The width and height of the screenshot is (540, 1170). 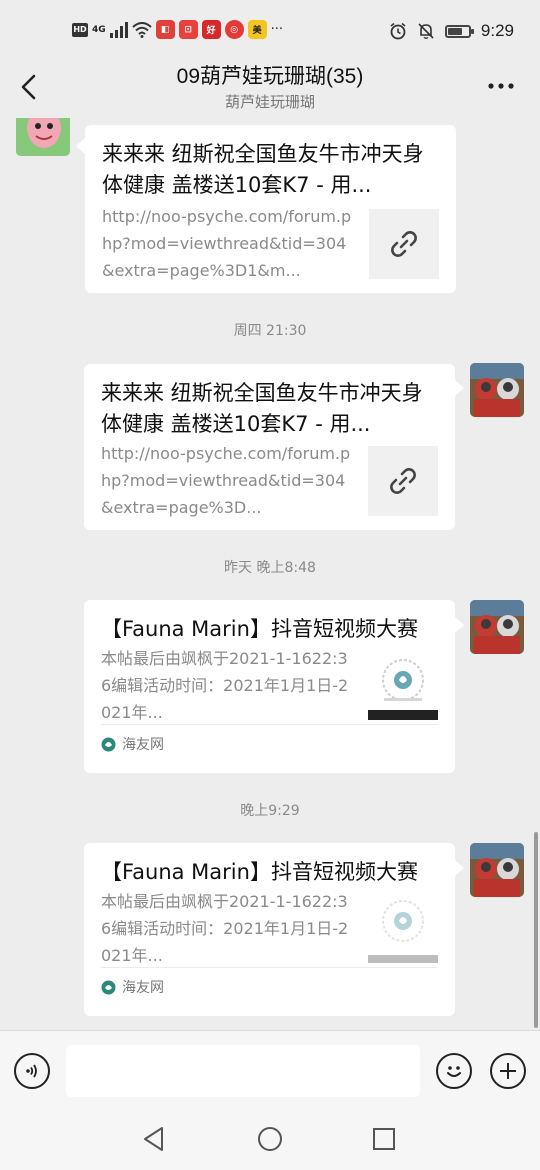 I want to click on nav-recents-icon, so click(x=384, y=1139).